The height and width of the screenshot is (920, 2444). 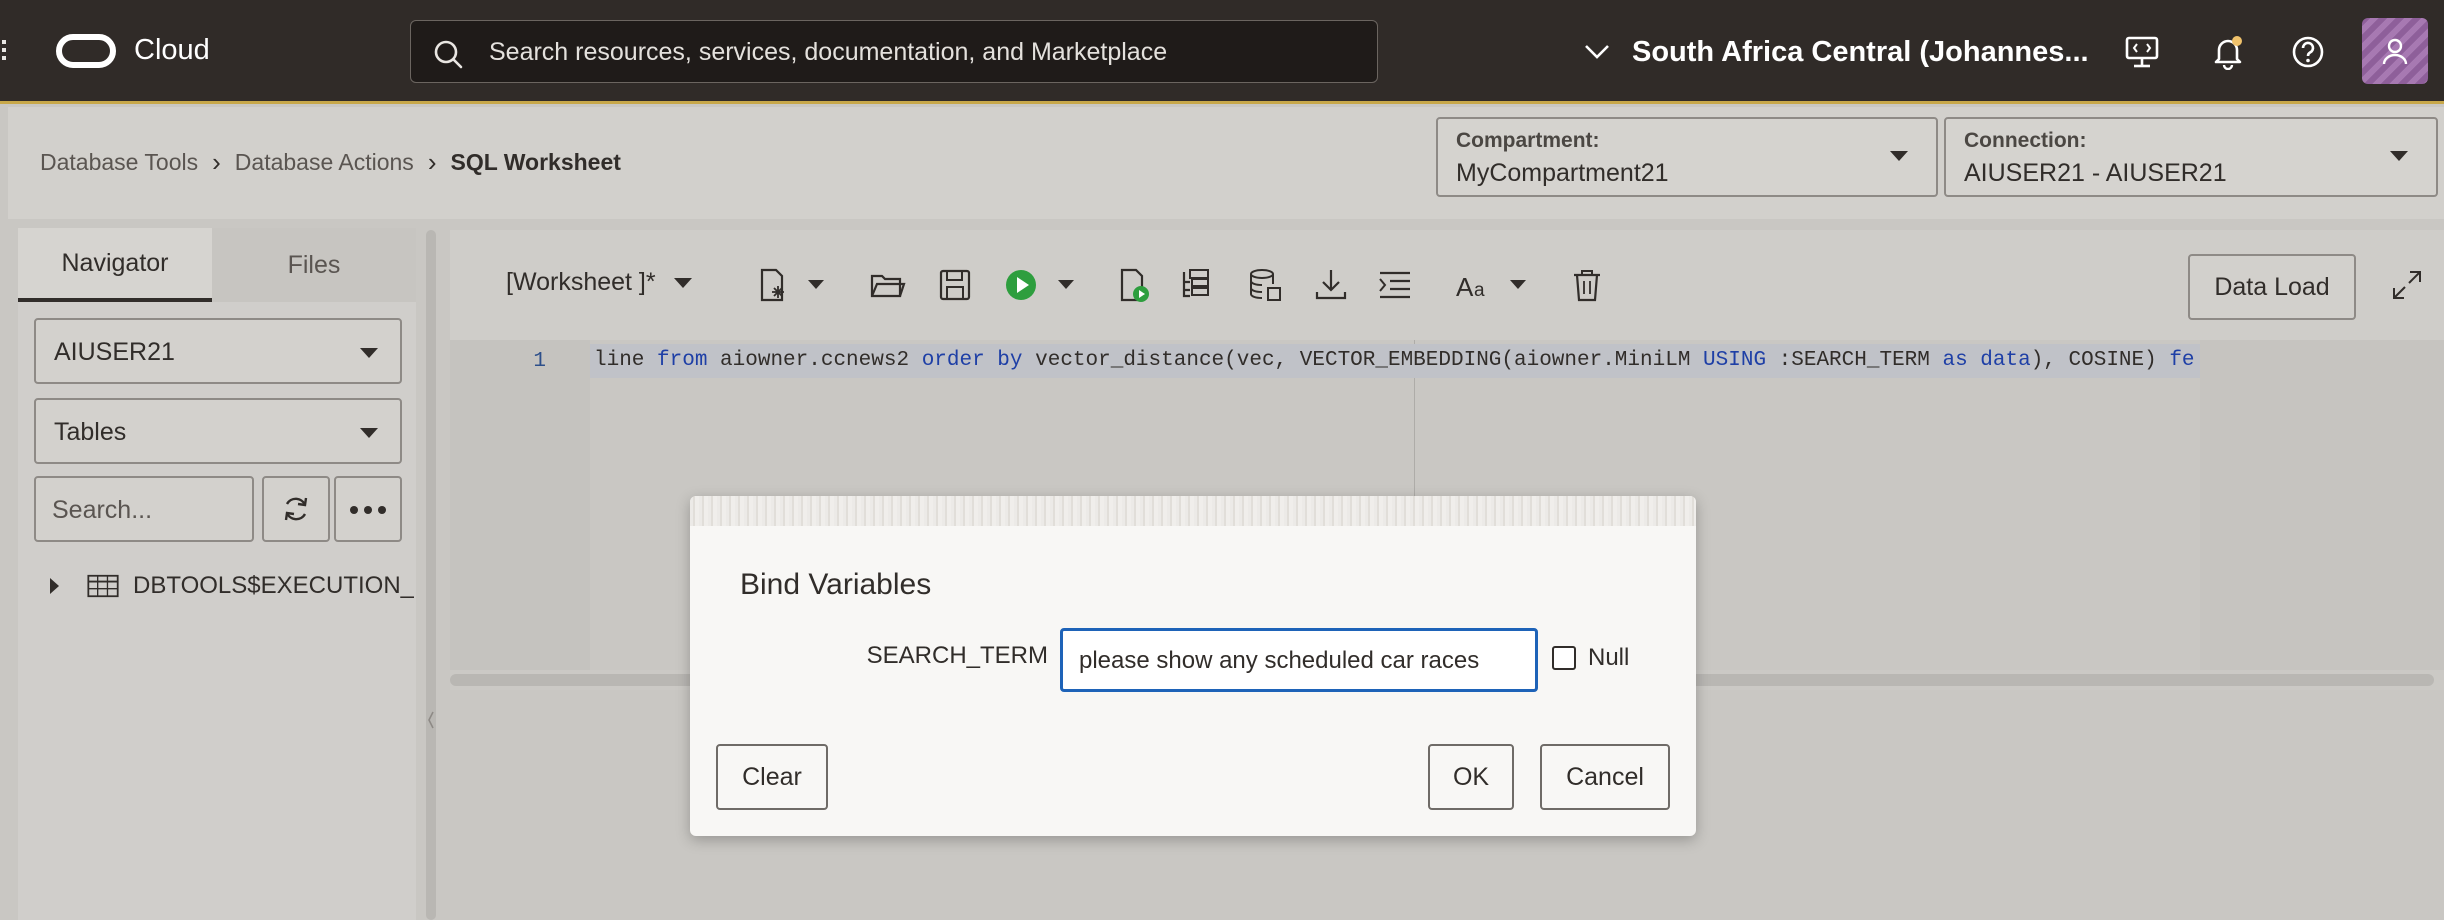 I want to click on bind-variable-field, so click(x=1299, y=660).